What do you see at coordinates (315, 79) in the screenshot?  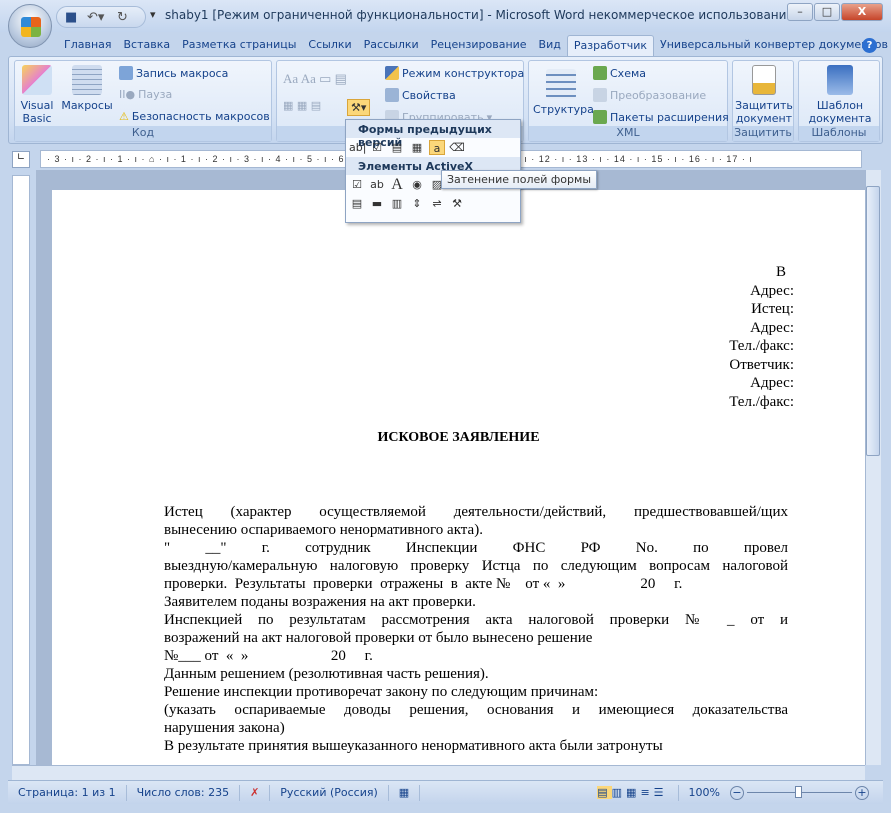 I see `control-icons-row1: Aa Aa ▭ ▤` at bounding box center [315, 79].